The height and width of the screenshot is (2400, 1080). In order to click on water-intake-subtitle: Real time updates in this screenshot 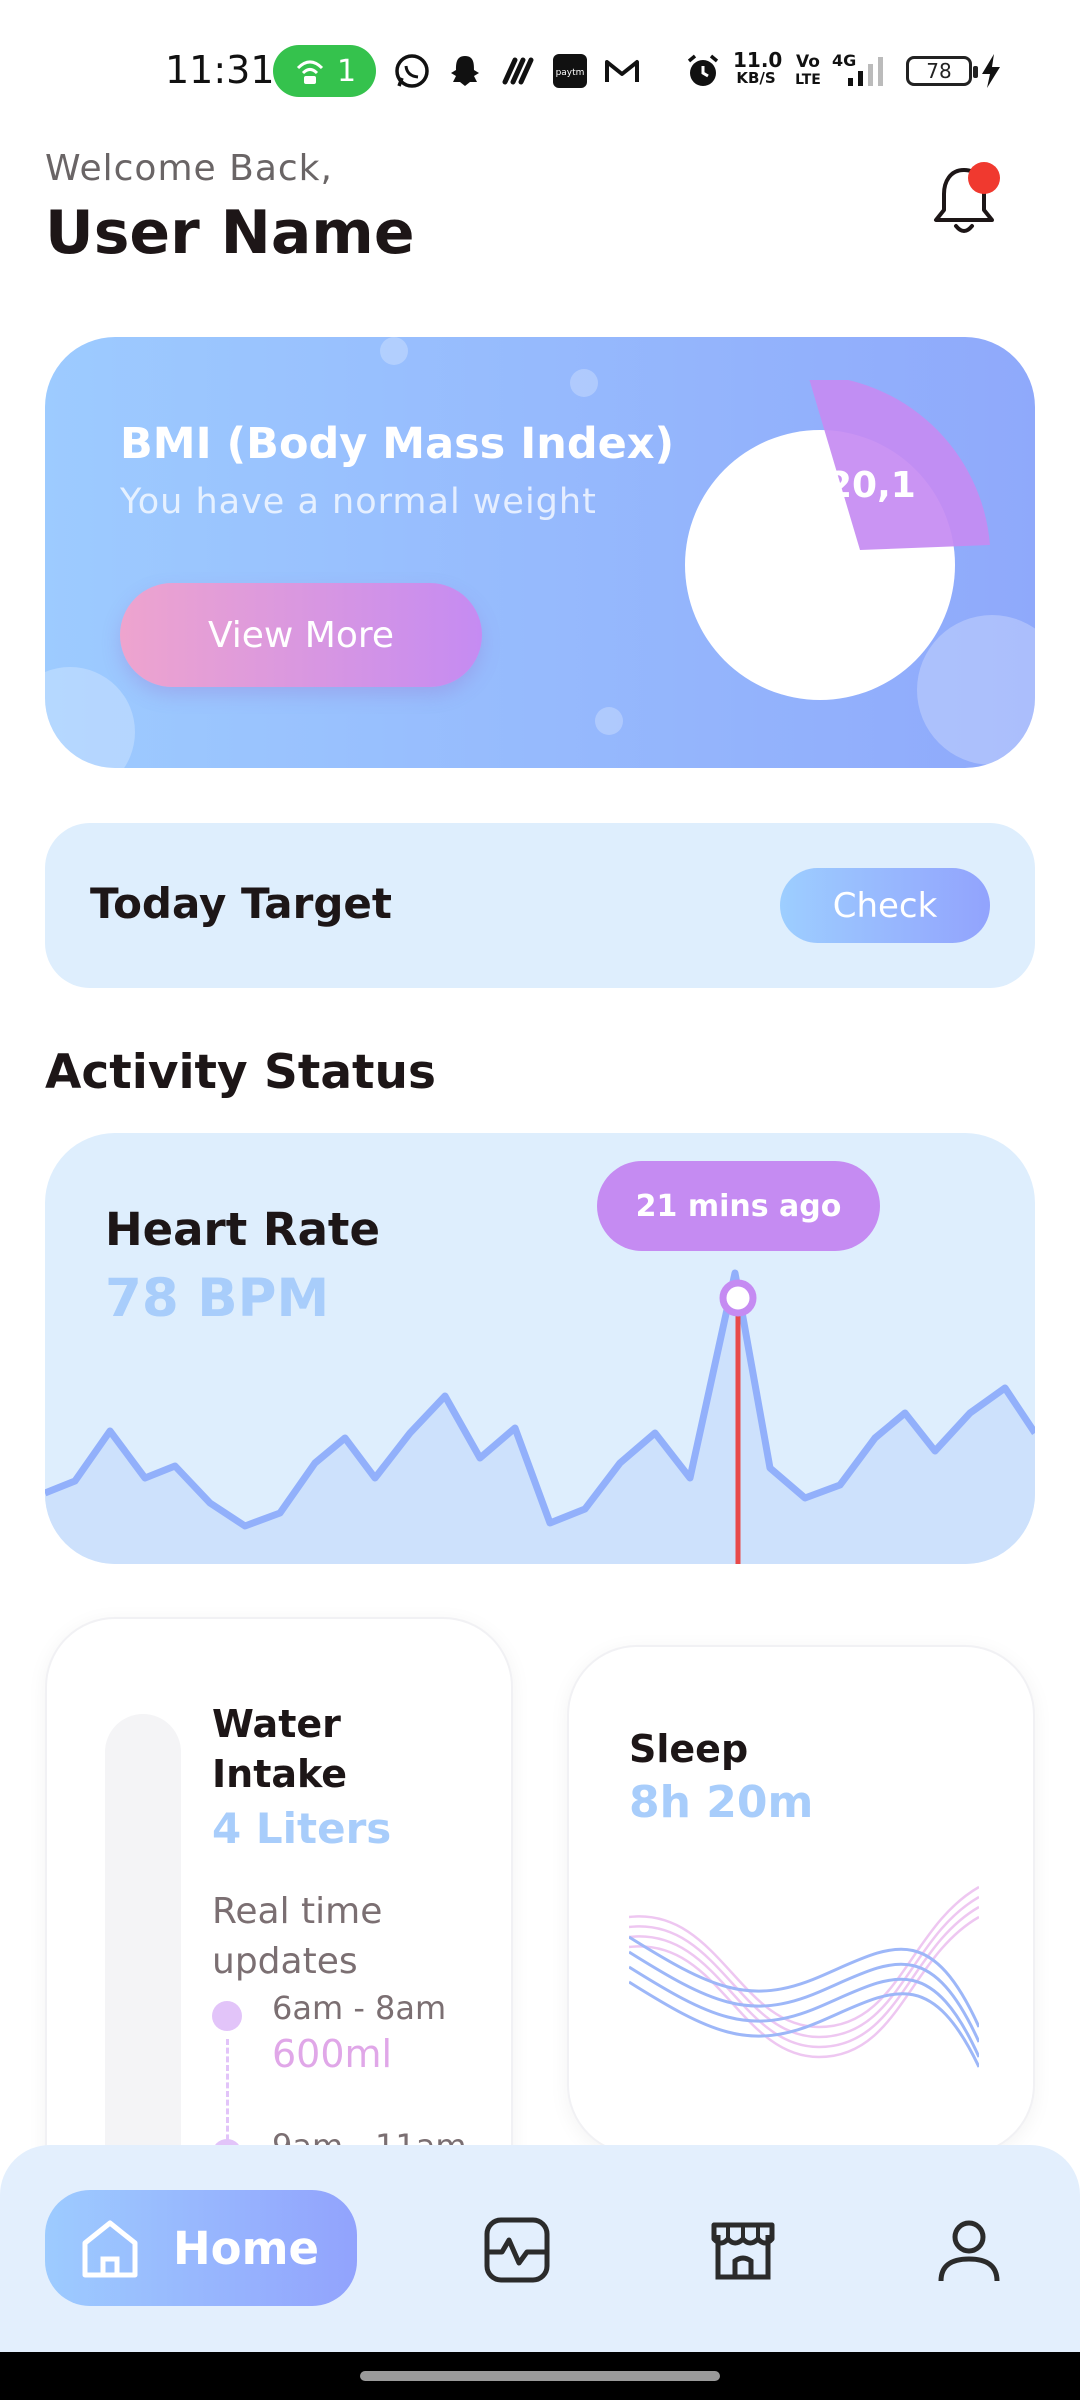, I will do `click(297, 1936)`.